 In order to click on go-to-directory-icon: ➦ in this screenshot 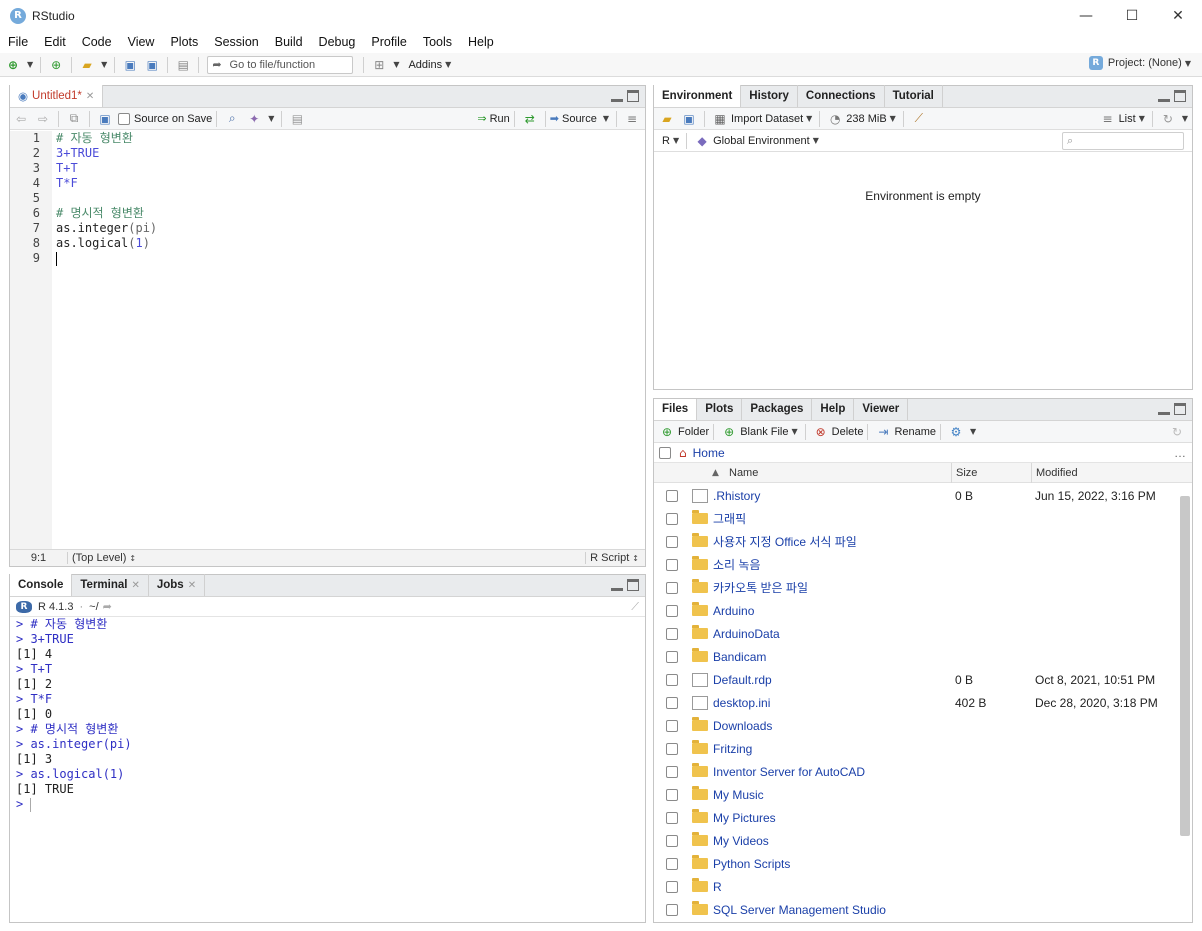, I will do `click(107, 606)`.